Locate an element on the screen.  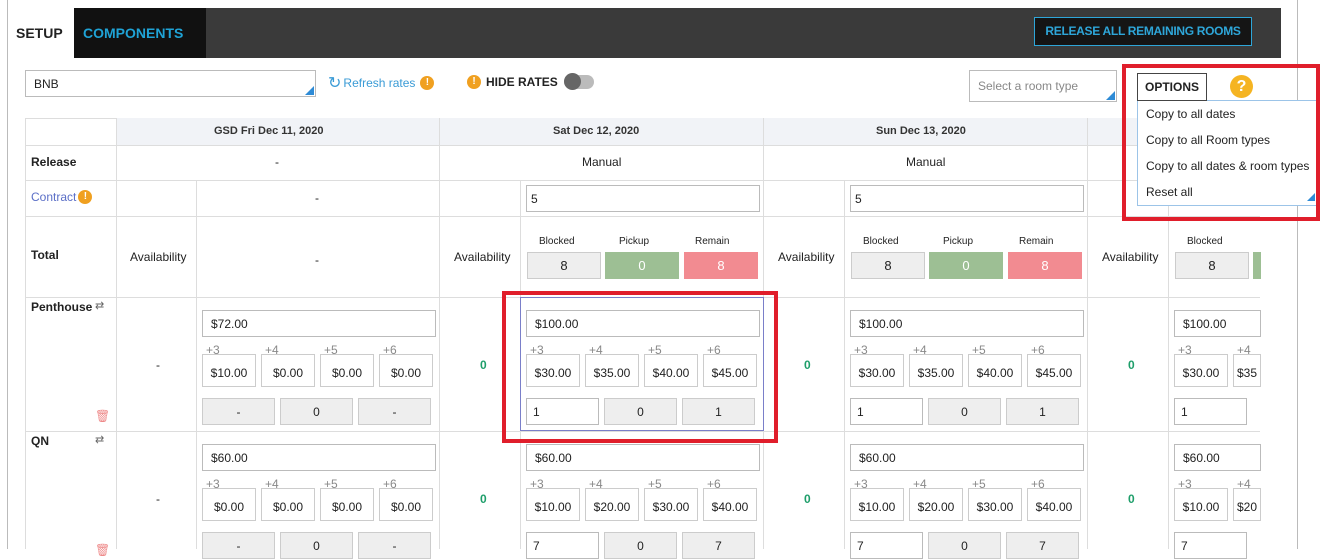
total-value: - is located at coordinates (317, 260).